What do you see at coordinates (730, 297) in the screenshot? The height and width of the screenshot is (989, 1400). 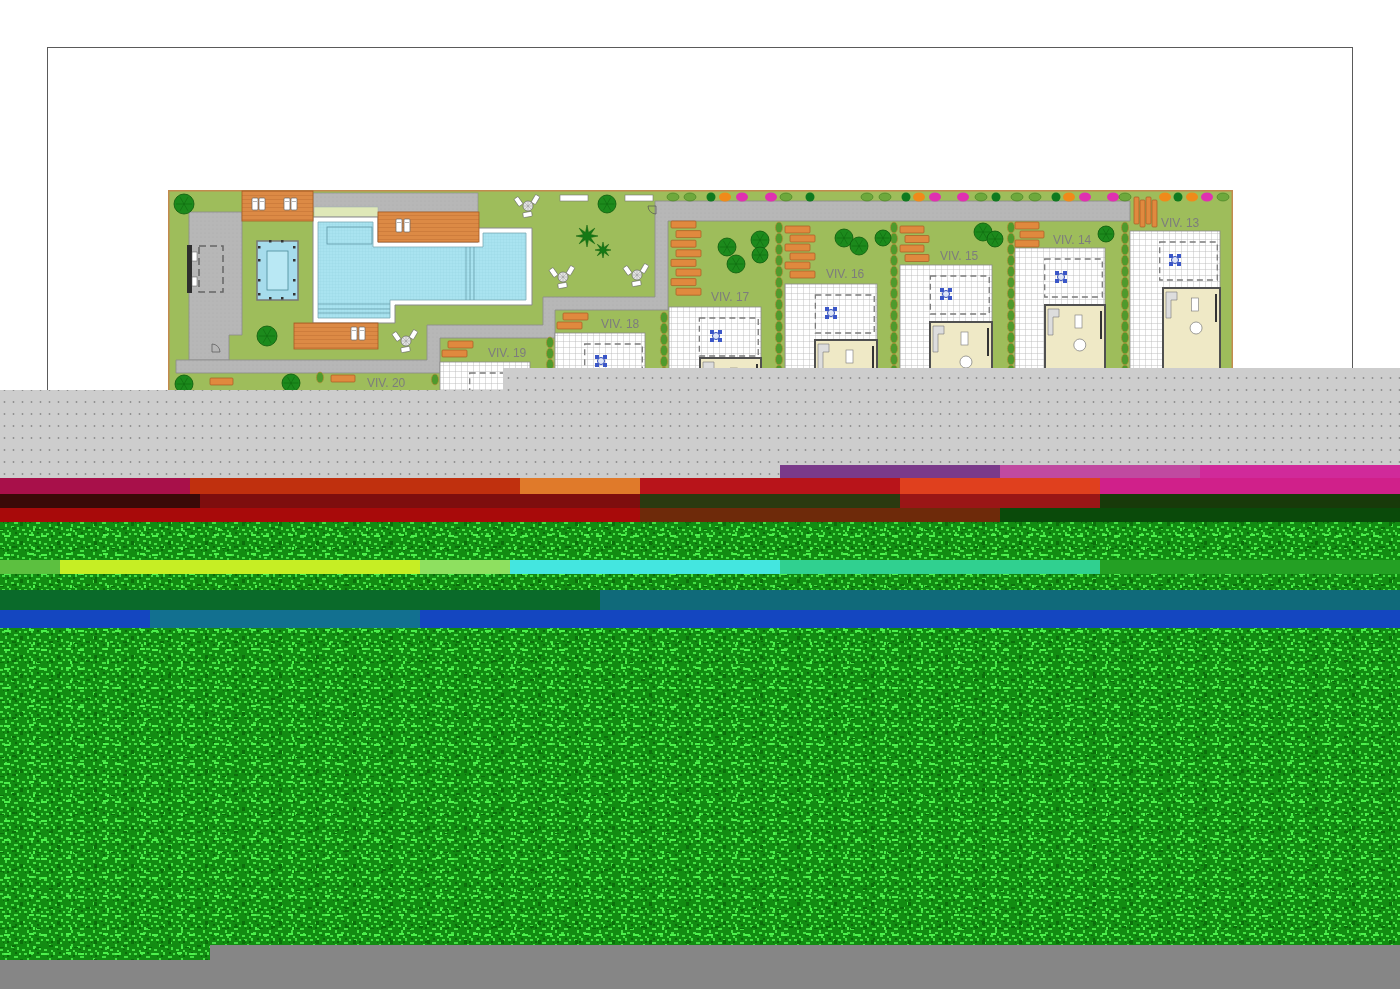 I see `unit-label: VIV. 17` at bounding box center [730, 297].